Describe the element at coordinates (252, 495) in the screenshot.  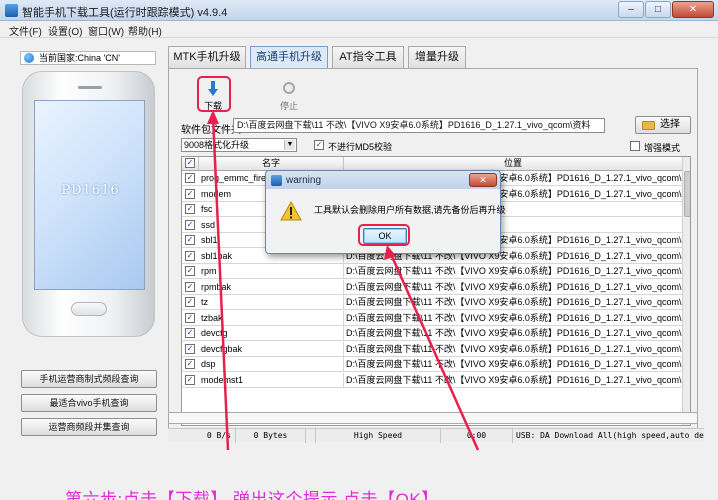
I see `step-caption: 第六步:点击【下载】,弹出这个提示,点击【OK】` at that location.